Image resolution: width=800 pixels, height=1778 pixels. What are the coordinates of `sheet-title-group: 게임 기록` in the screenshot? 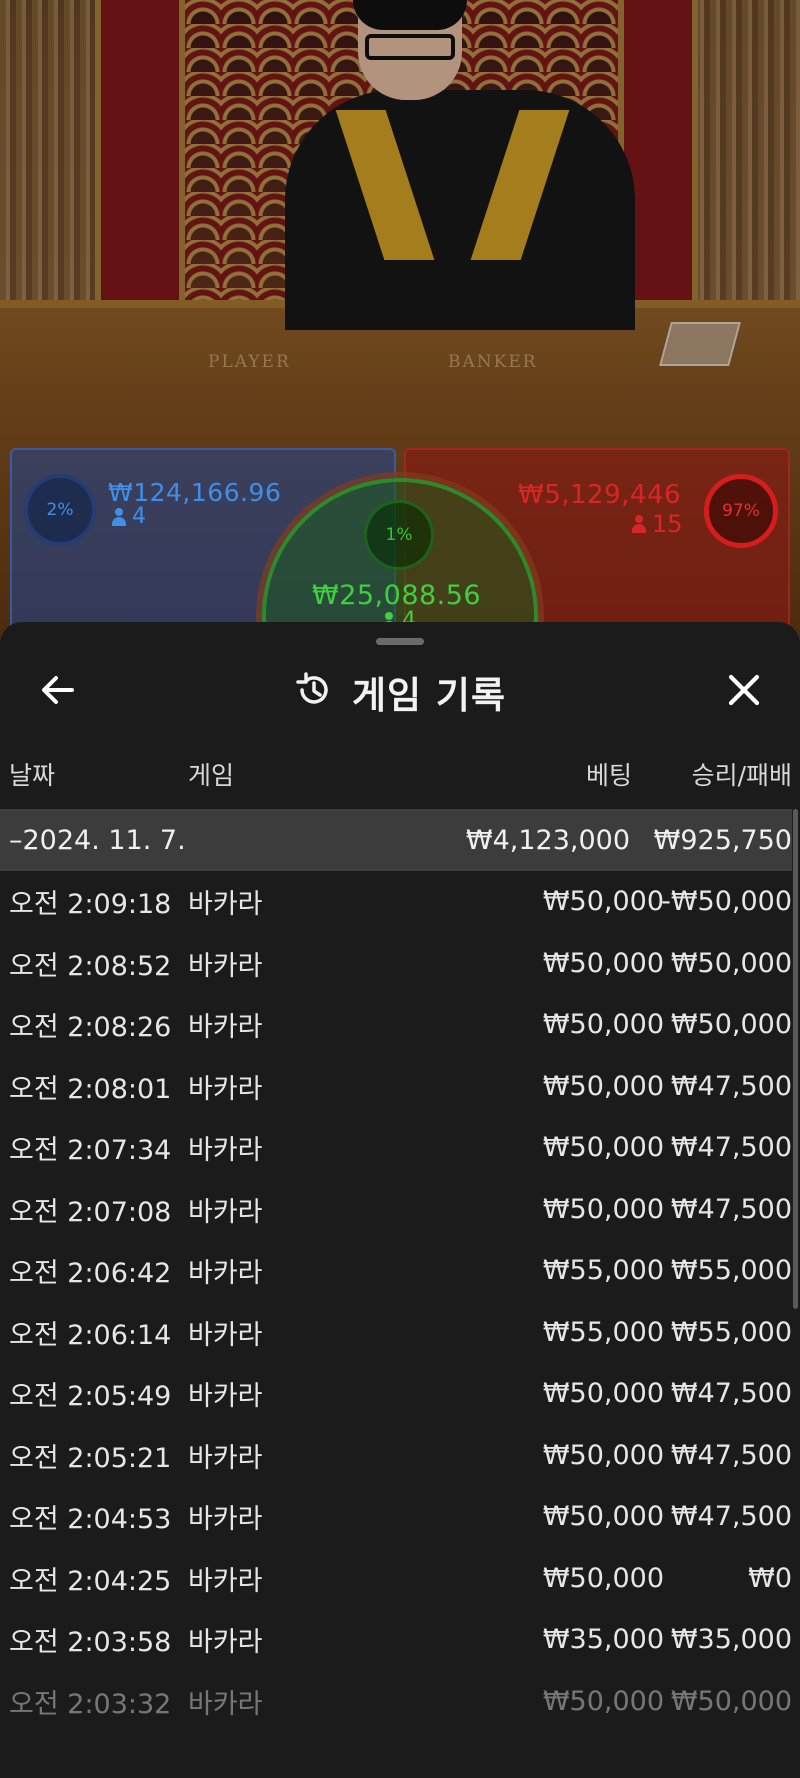 It's located at (400, 692).